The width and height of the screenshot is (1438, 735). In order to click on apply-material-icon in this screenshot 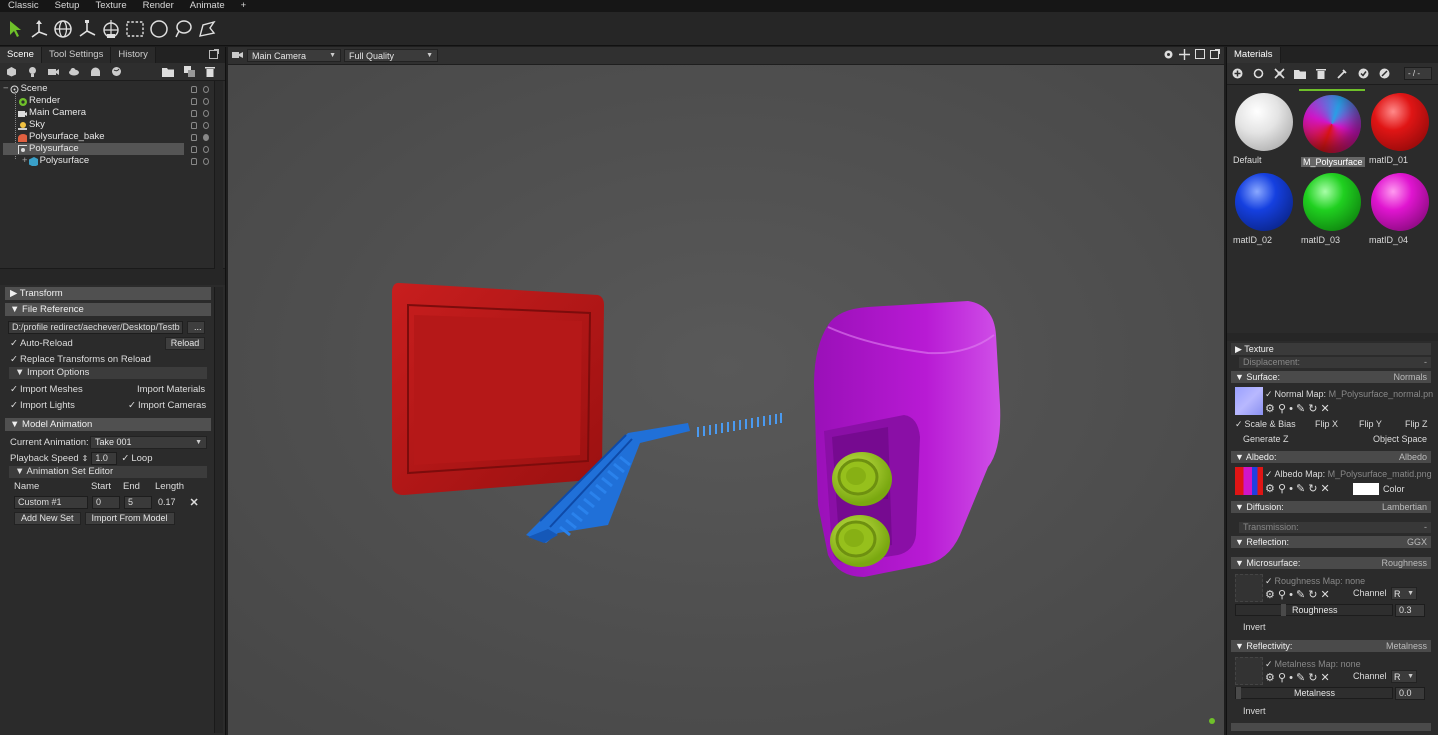, I will do `click(1363, 74)`.